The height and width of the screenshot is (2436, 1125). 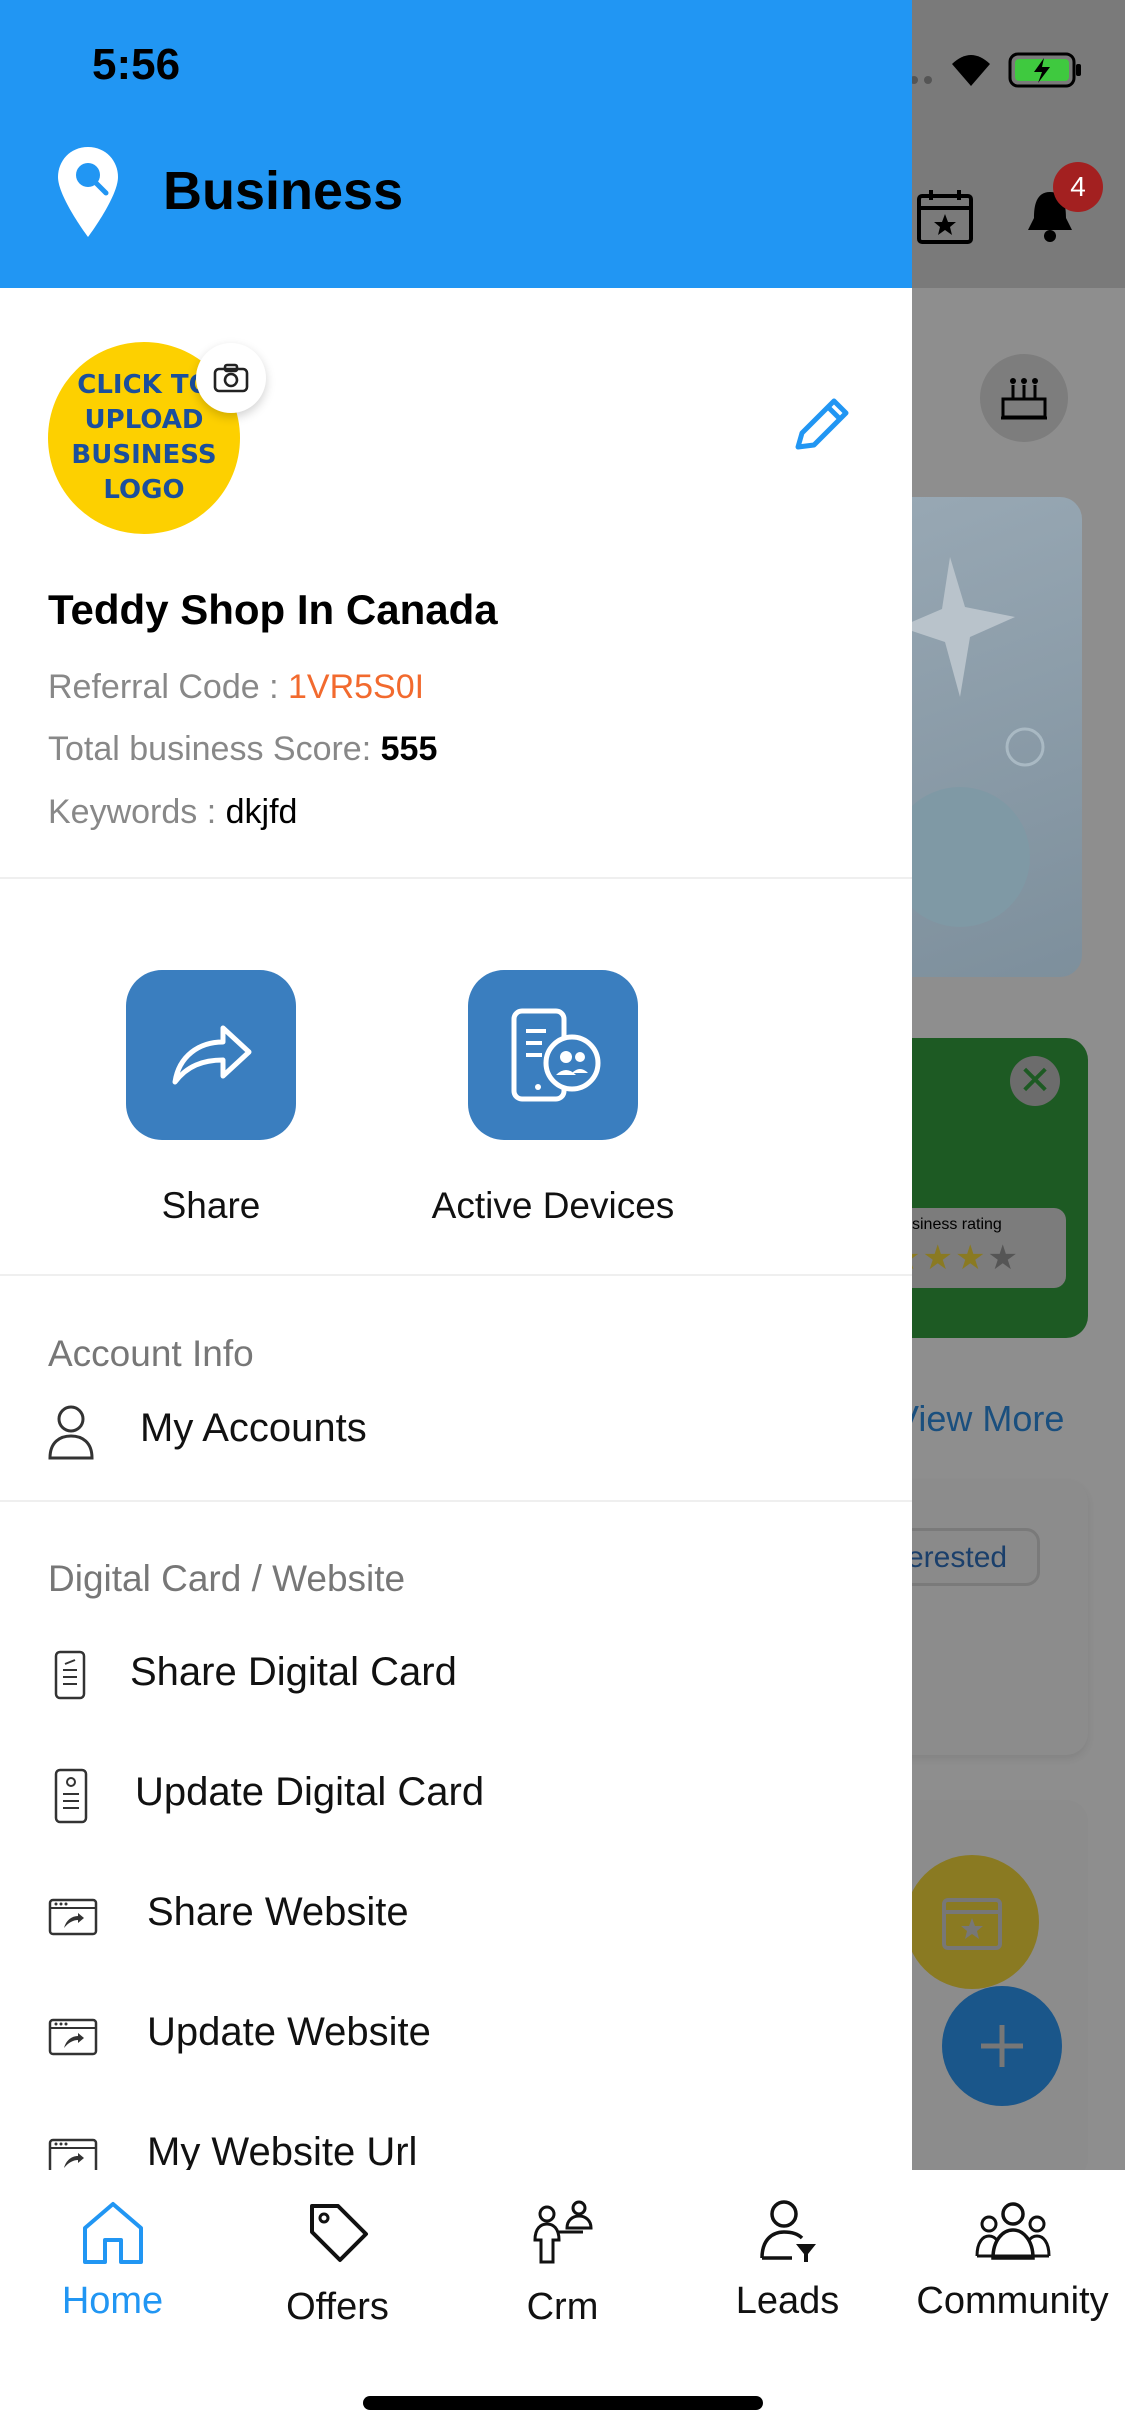 I want to click on menu-label-share-website: Share Website, so click(x=278, y=1912).